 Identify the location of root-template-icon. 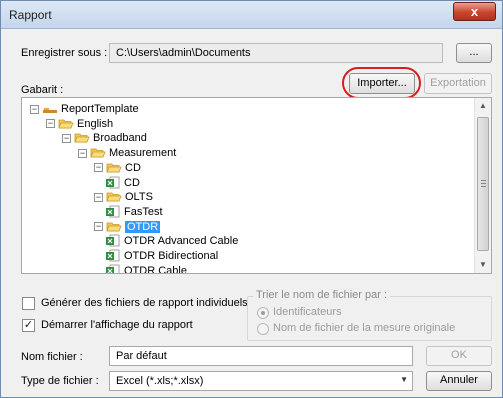
(50, 109).